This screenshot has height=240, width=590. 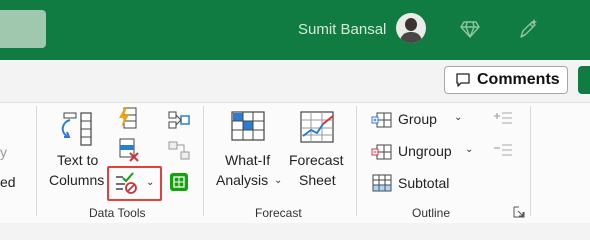 I want to click on comments-label: Comments, so click(x=518, y=79).